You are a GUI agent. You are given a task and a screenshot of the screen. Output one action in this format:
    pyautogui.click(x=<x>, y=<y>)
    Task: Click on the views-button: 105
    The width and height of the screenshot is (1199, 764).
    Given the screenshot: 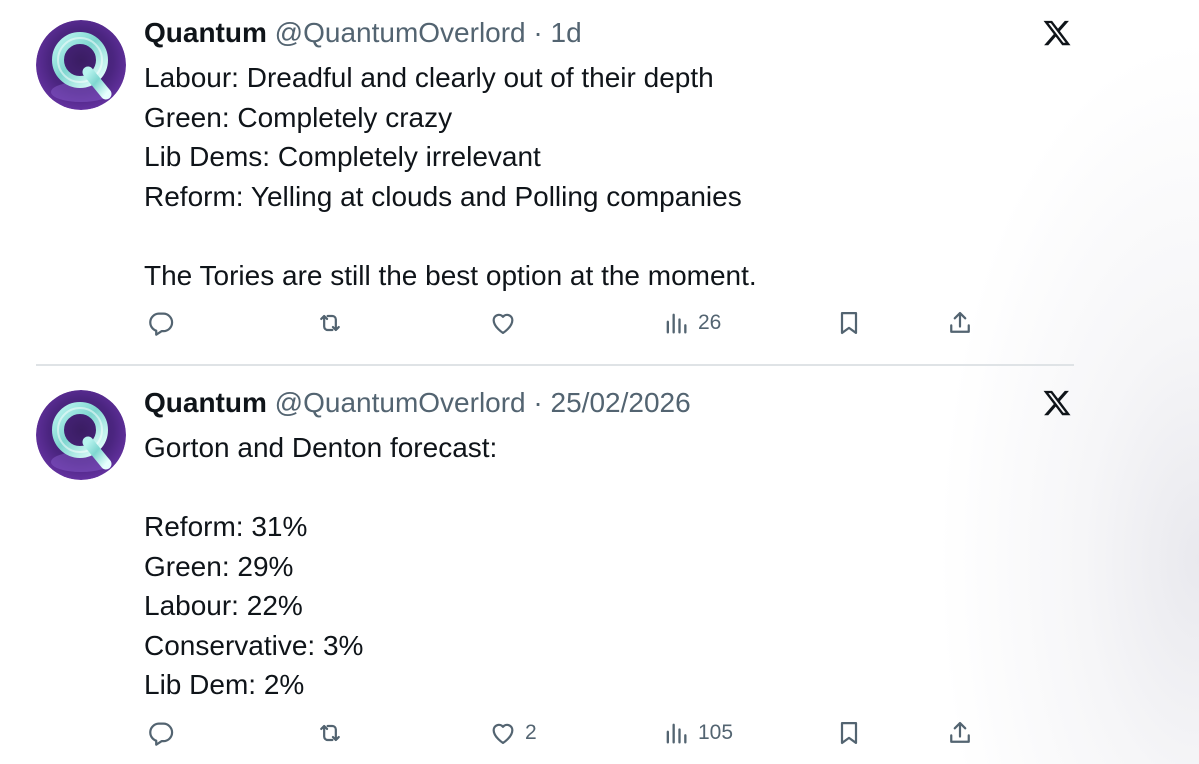 What is the action you would take?
    pyautogui.click(x=697, y=733)
    